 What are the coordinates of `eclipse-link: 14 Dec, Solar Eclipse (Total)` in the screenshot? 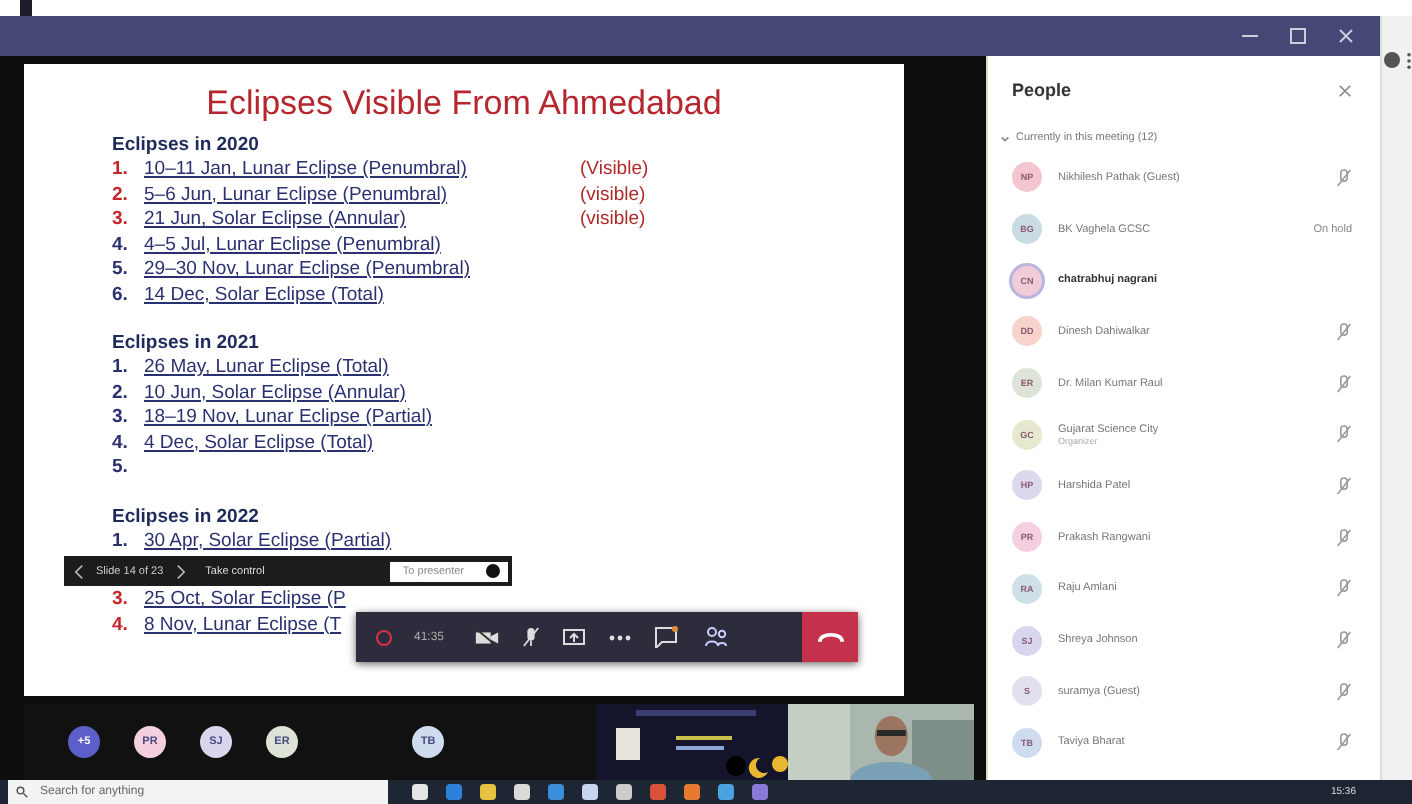 It's located at (264, 295).